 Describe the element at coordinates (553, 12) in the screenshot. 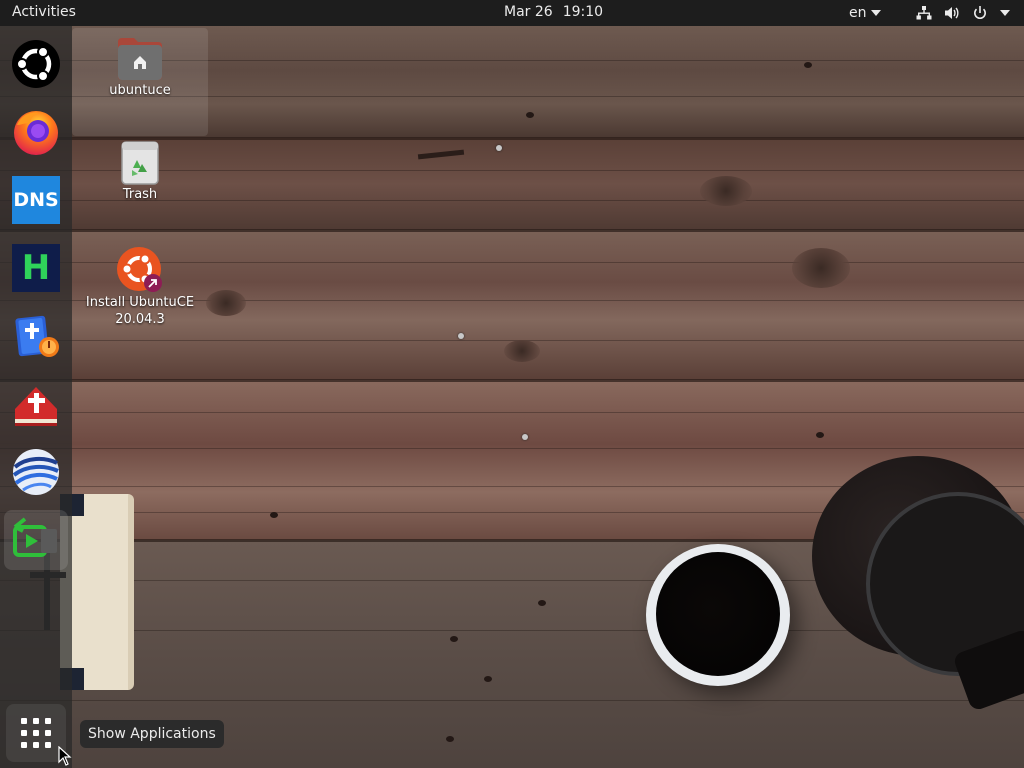

I see `clock-button: Mar 26 19:10` at that location.